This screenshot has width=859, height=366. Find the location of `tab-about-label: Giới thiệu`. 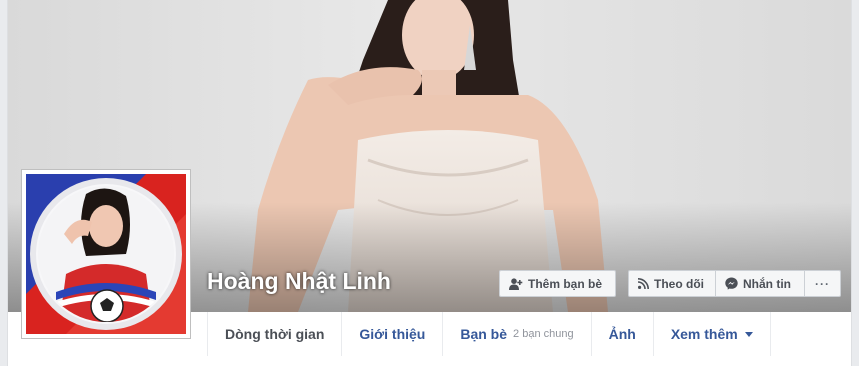

tab-about-label: Giới thiệu is located at coordinates (392, 334).